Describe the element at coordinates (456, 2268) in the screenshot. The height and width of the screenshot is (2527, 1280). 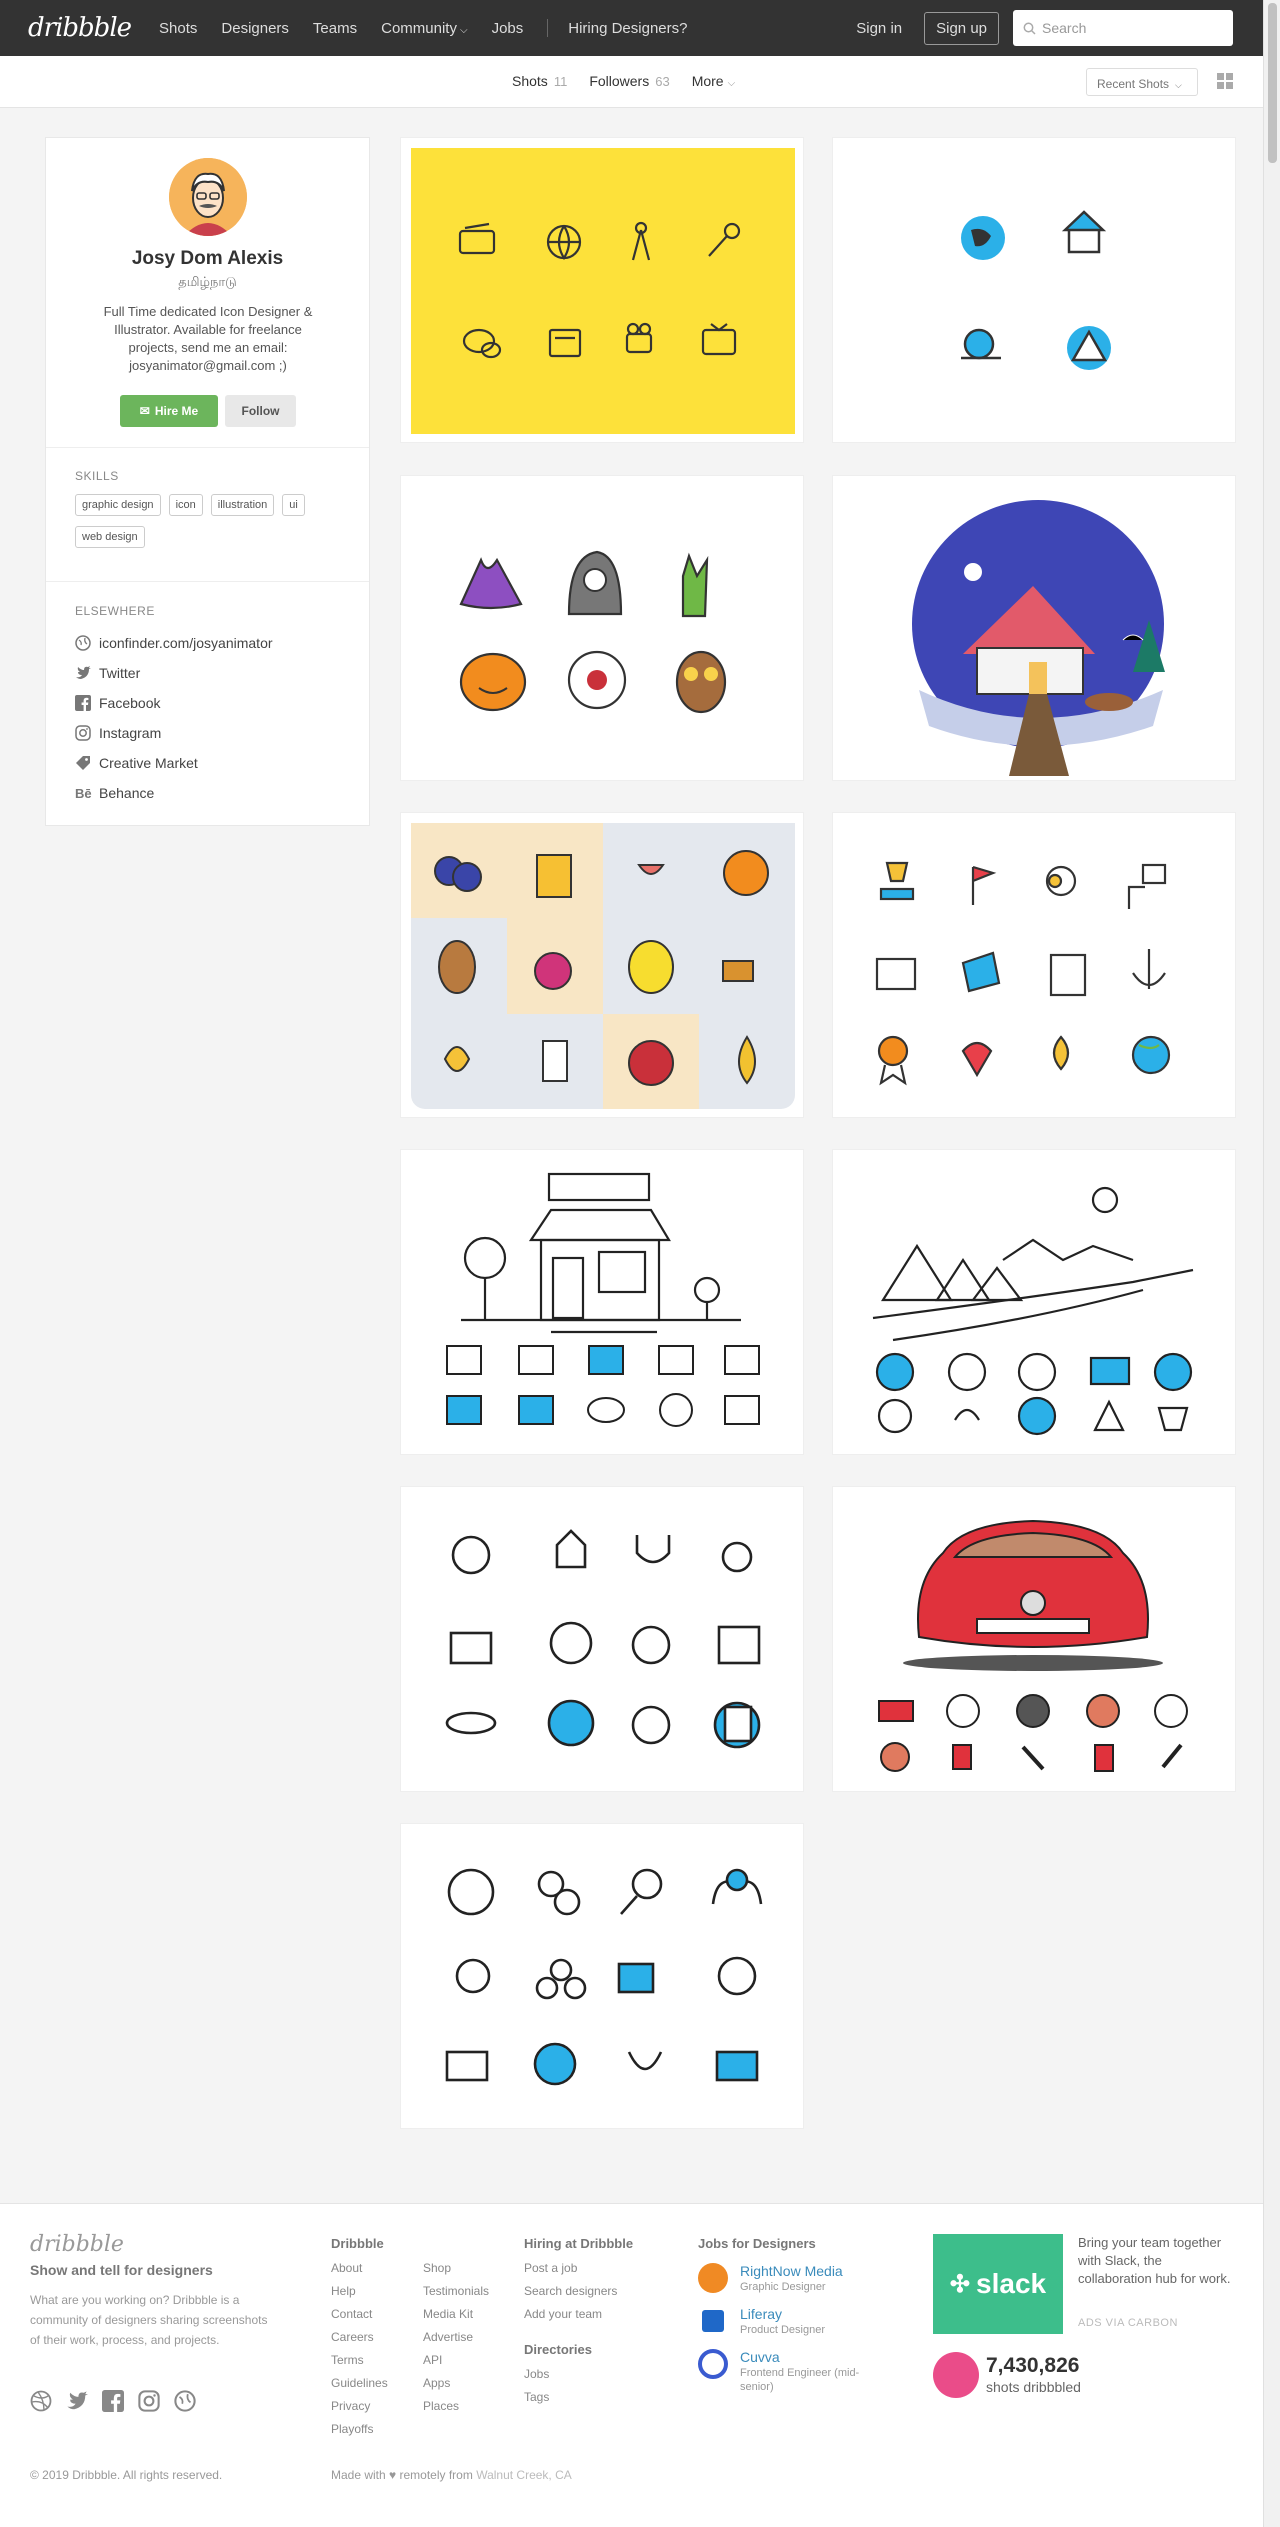
I see `footer-link: Shop` at that location.